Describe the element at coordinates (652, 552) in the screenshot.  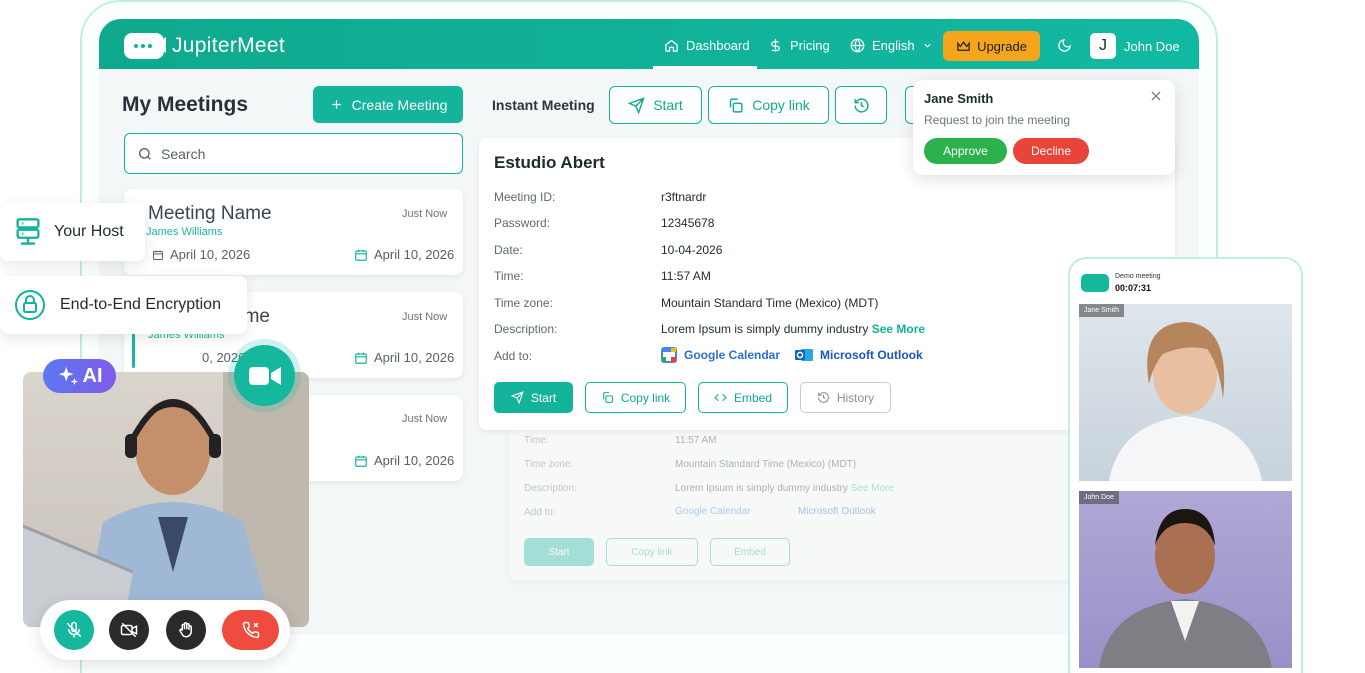
I see `ghost-copy-button: Copy link` at that location.